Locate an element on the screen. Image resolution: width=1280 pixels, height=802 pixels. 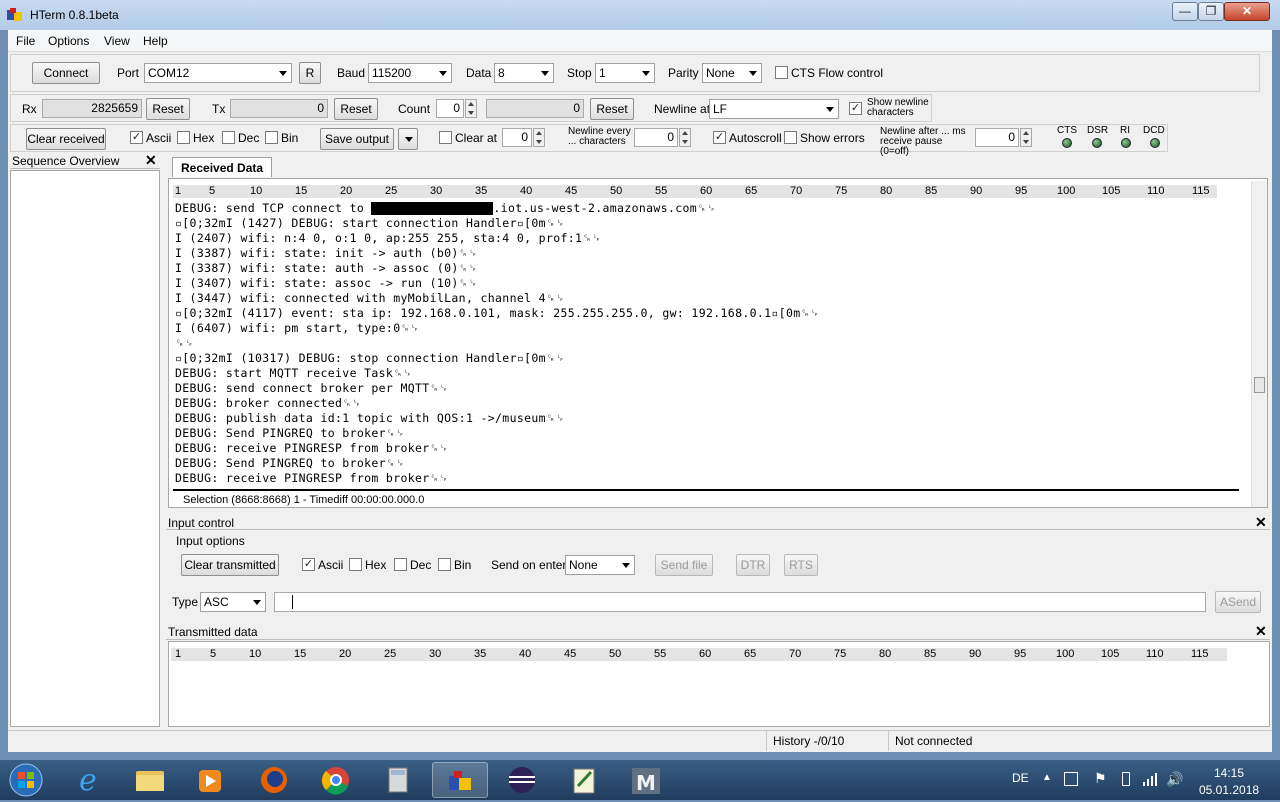
input-ascii-checkbox: ✓ is located at coordinates (308, 564).